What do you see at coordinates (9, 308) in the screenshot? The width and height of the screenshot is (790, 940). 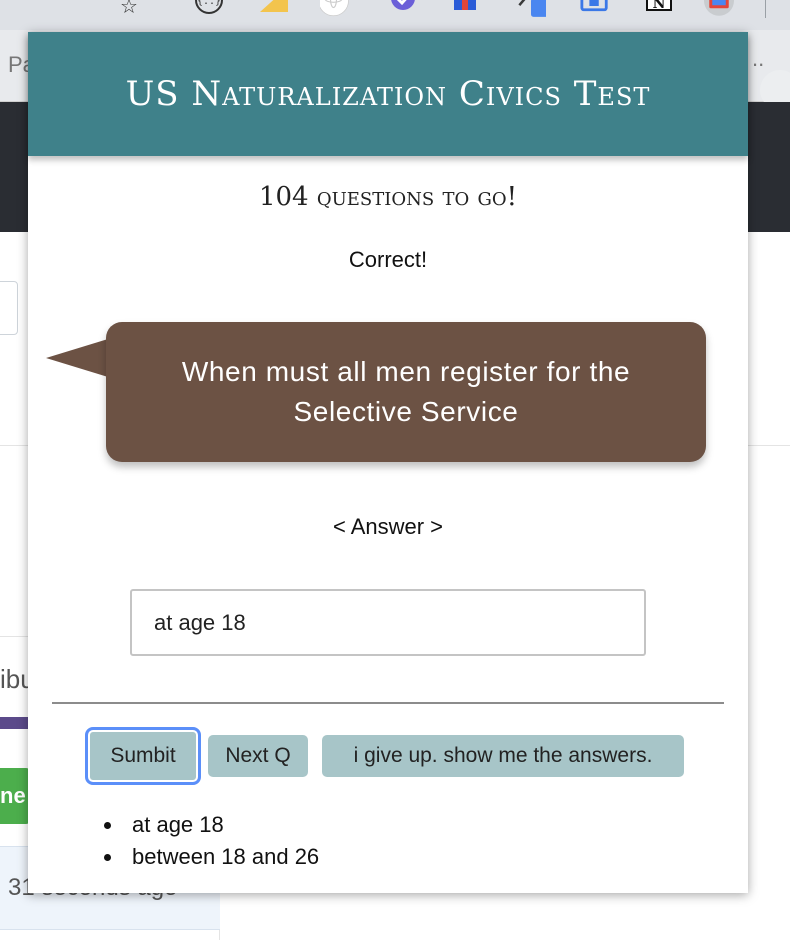 I see `background-input` at bounding box center [9, 308].